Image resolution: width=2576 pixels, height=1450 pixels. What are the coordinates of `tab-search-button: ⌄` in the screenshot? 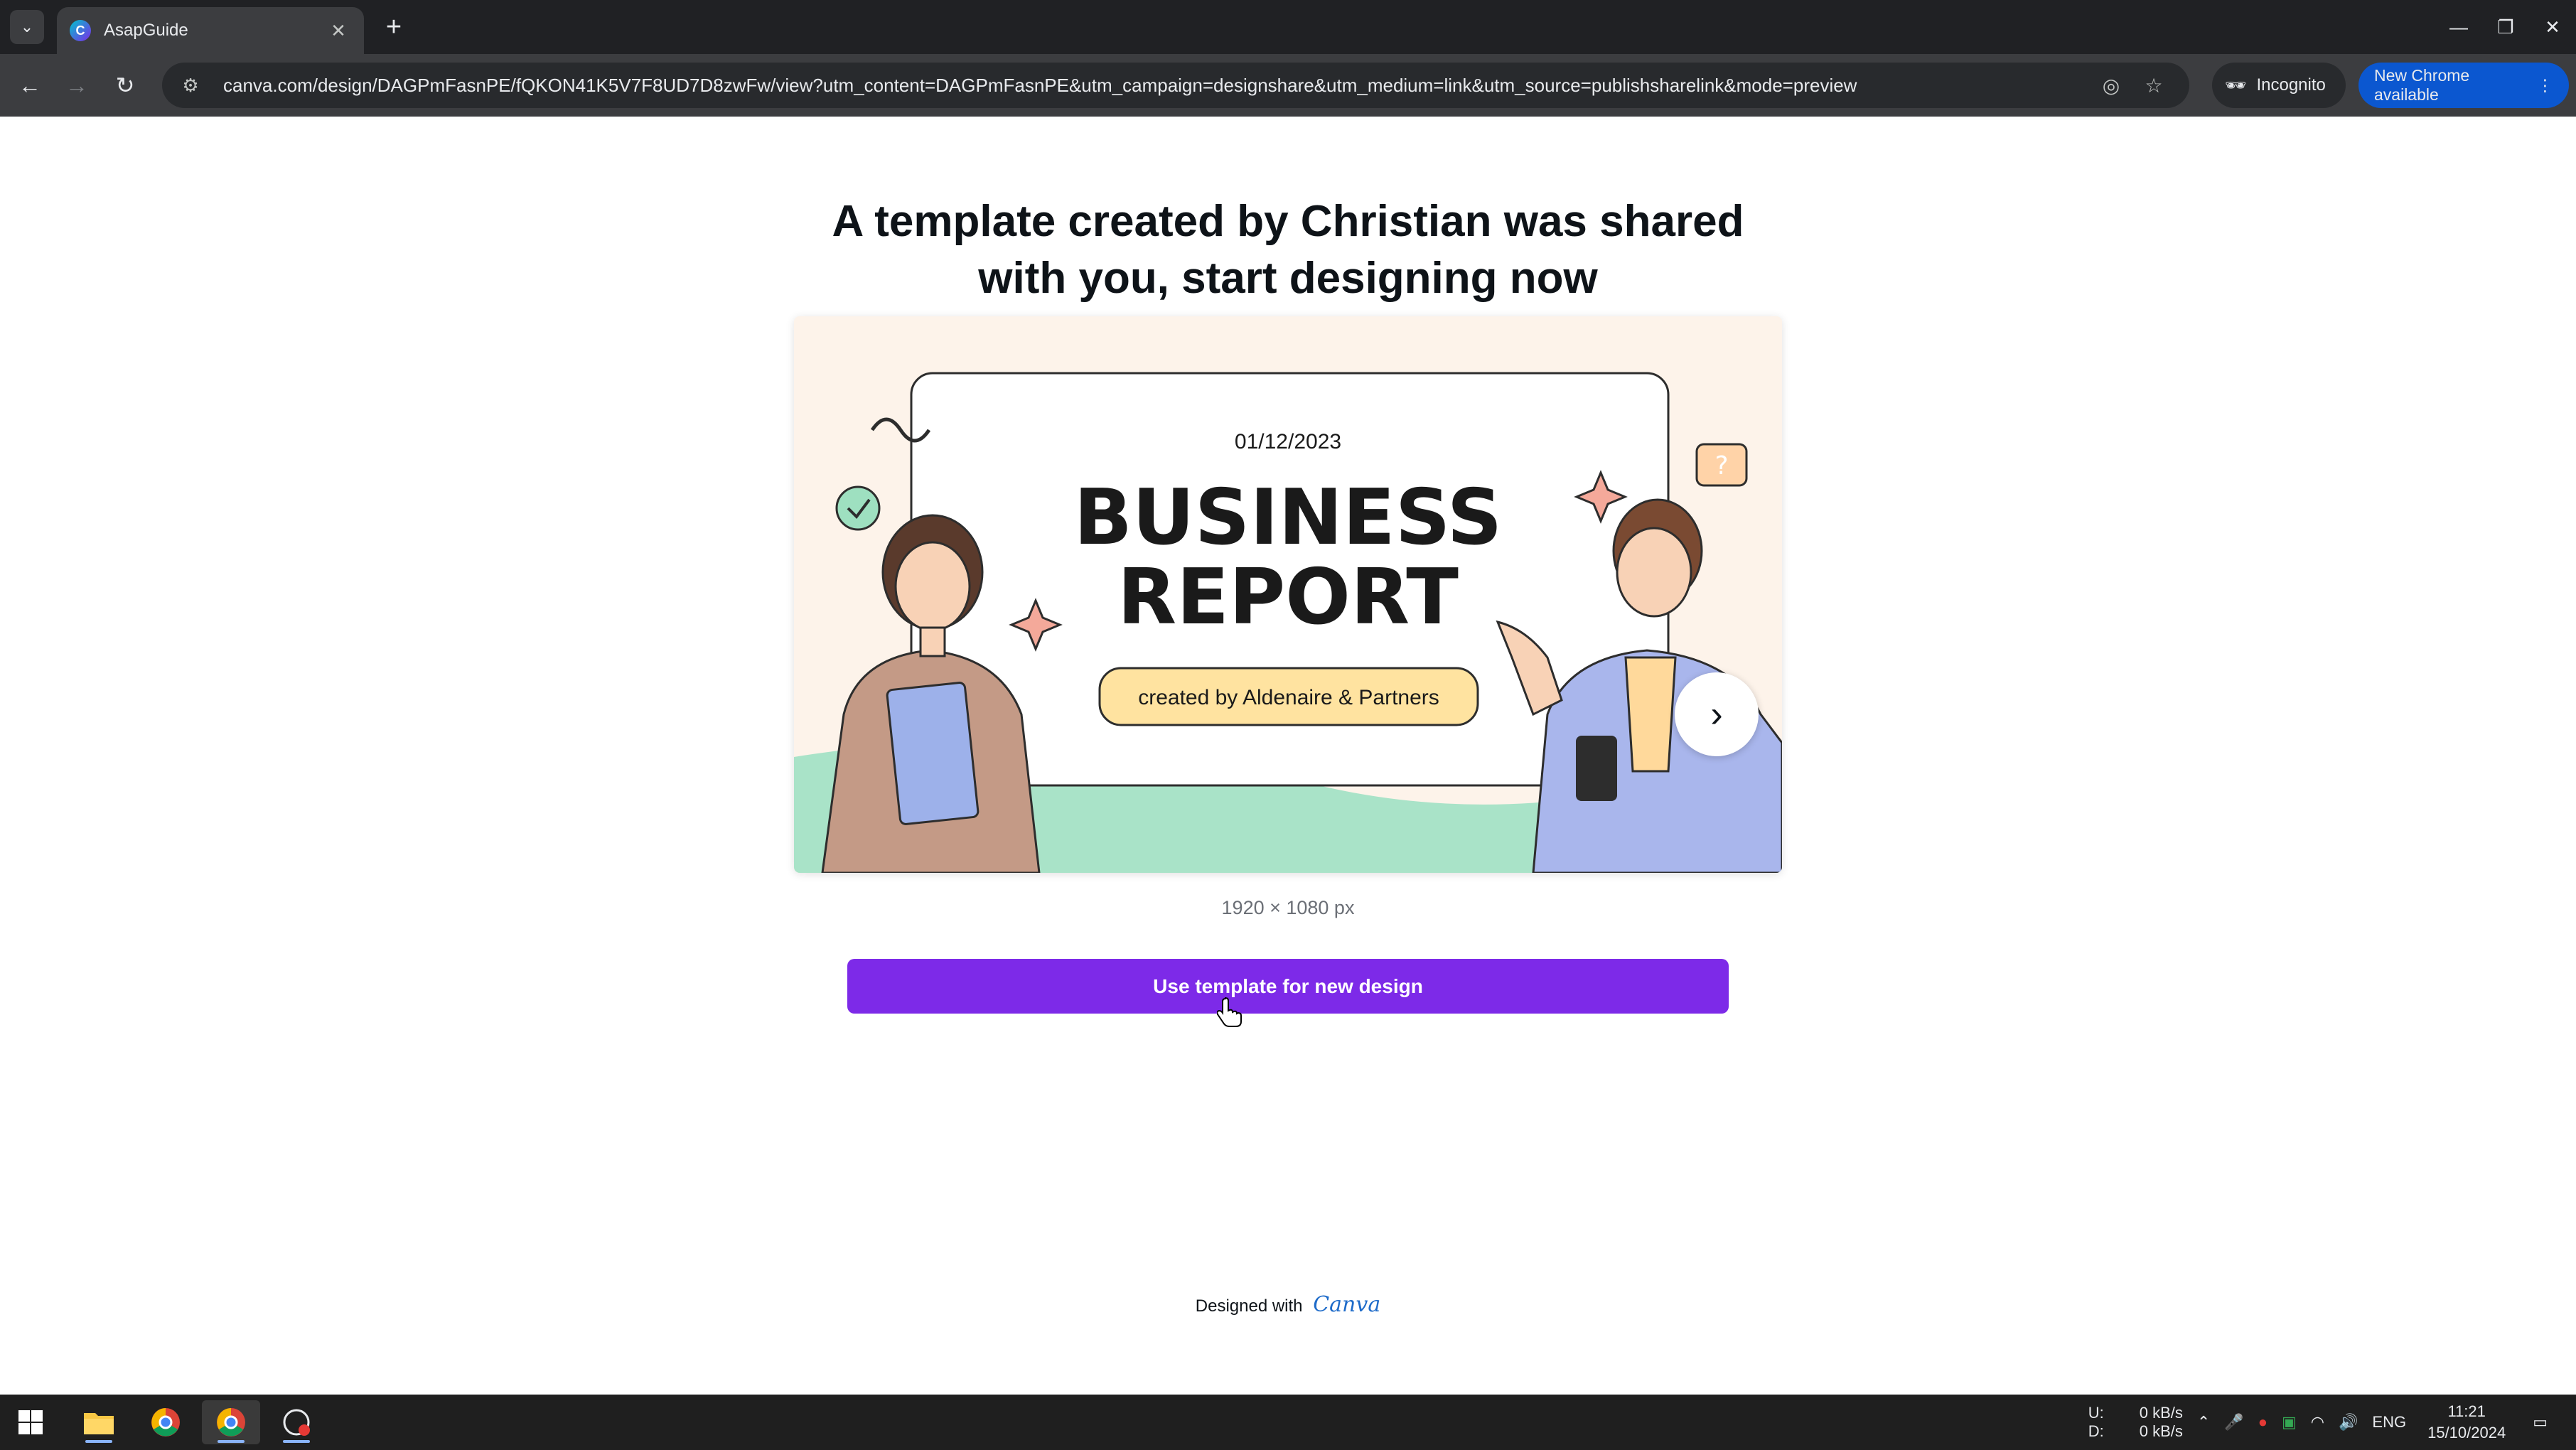 It's located at (27, 27).